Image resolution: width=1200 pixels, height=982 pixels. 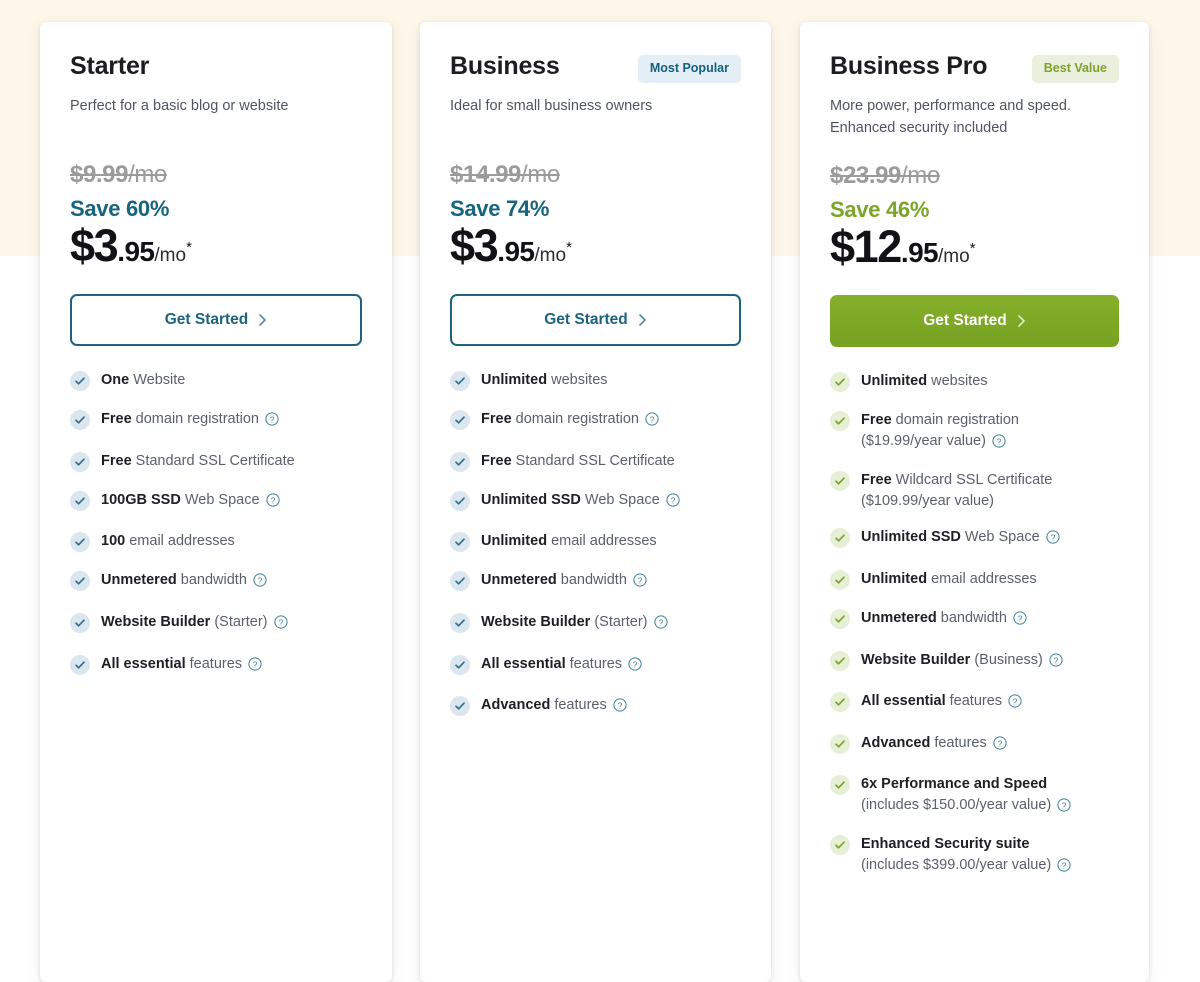 What do you see at coordinates (595, 174) in the screenshot?
I see `original-price: $14.99/mo` at bounding box center [595, 174].